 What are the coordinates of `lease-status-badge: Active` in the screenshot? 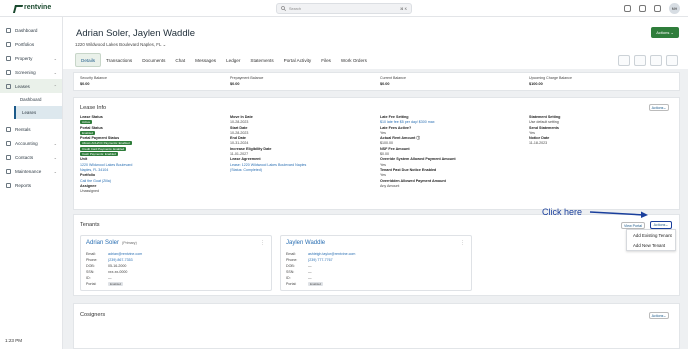 It's located at (86, 122).